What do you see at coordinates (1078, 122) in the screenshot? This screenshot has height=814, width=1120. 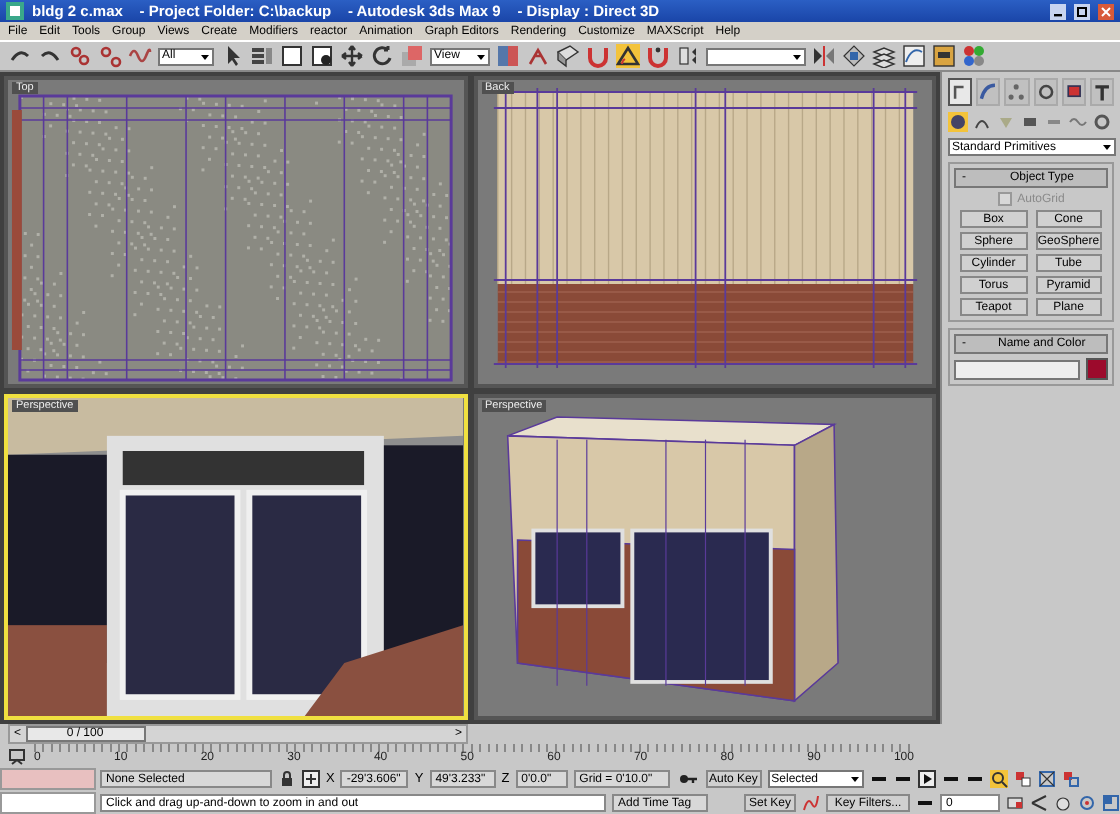 I see `wave-icon` at bounding box center [1078, 122].